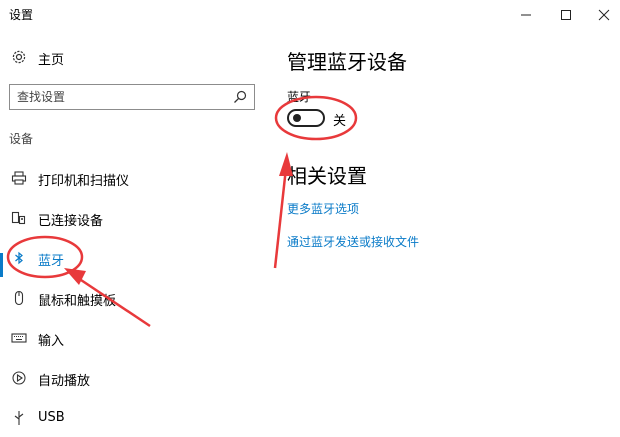  What do you see at coordinates (19, 178) in the screenshot?
I see `printer-icon` at bounding box center [19, 178].